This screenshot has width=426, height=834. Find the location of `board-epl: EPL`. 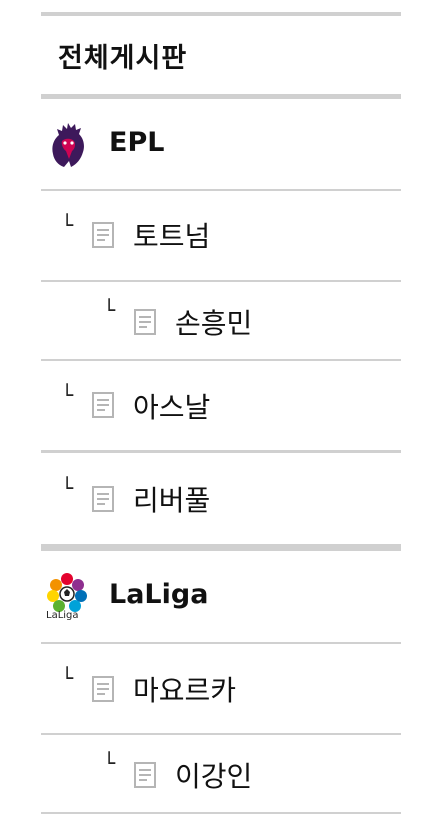

board-epl: EPL is located at coordinates (221, 144).